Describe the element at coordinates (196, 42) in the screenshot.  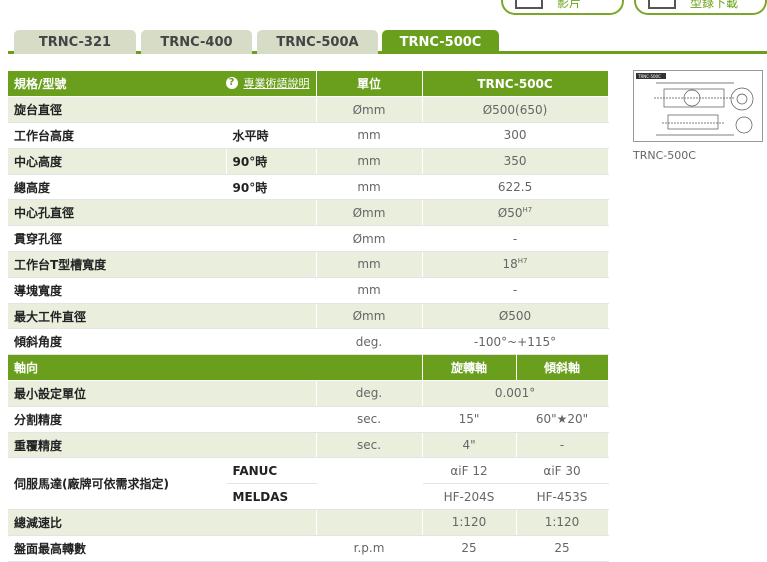
I see `tab-trnc-400: TRNC-400` at that location.